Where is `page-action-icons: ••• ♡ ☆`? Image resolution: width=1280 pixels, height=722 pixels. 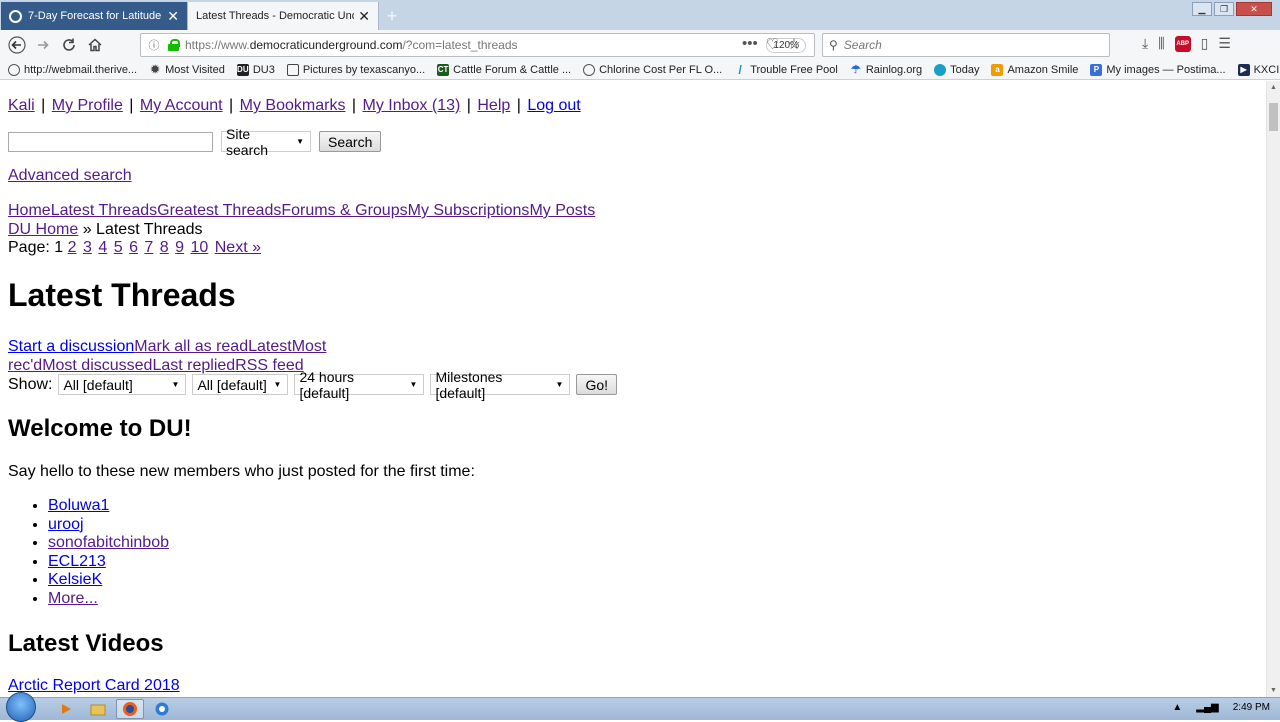
page-action-icons: ••• ♡ ☆ is located at coordinates (771, 44).